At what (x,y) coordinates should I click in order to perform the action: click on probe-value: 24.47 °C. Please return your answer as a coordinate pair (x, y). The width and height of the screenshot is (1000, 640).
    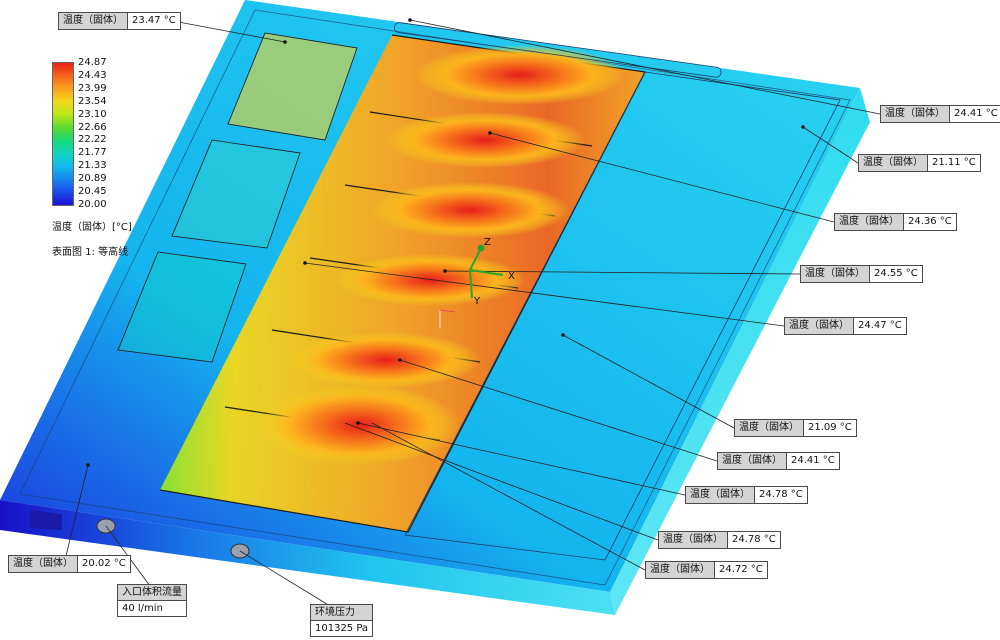
    Looking at the image, I should click on (880, 326).